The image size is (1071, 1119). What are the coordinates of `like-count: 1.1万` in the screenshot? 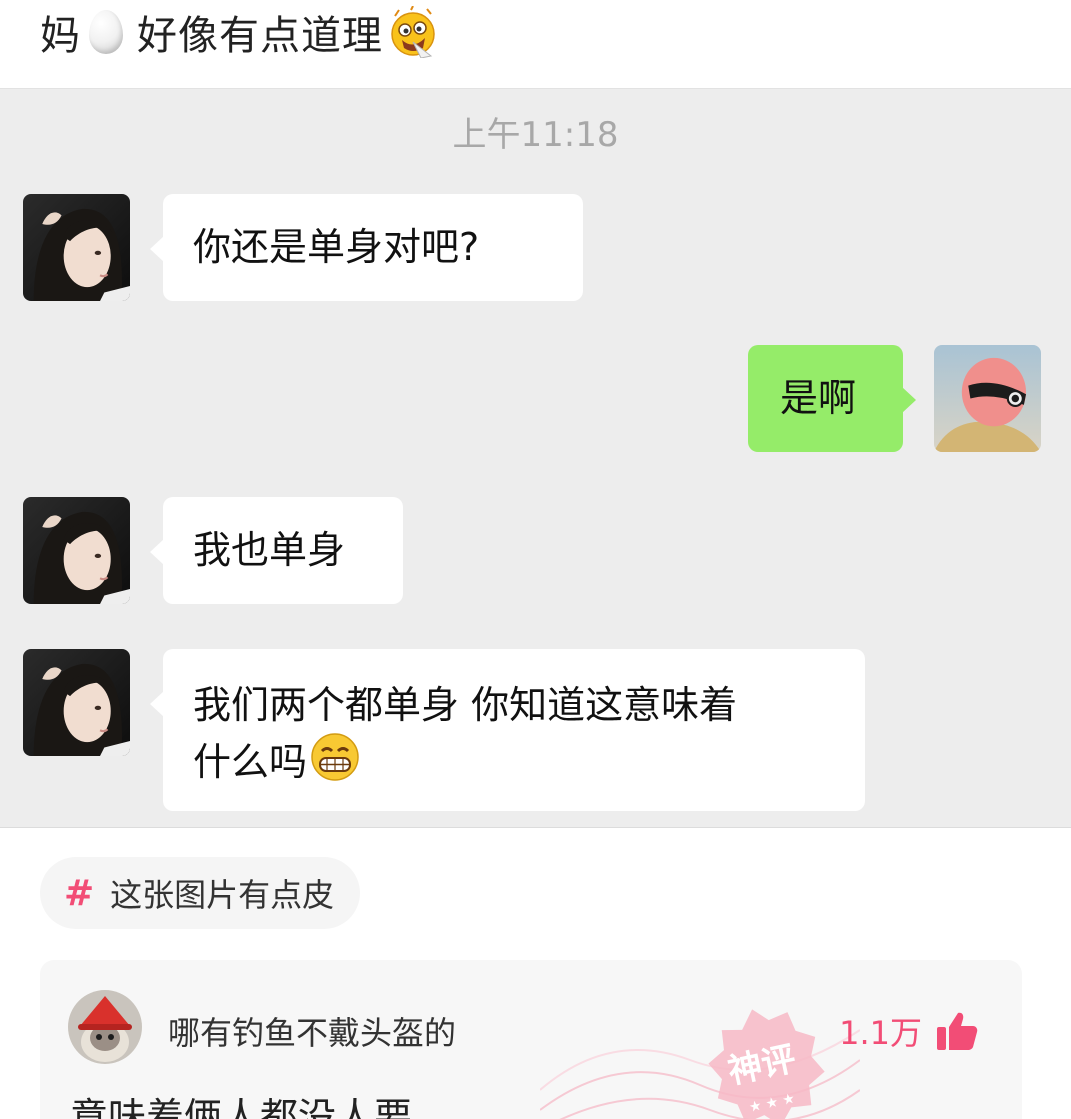 It's located at (880, 1033).